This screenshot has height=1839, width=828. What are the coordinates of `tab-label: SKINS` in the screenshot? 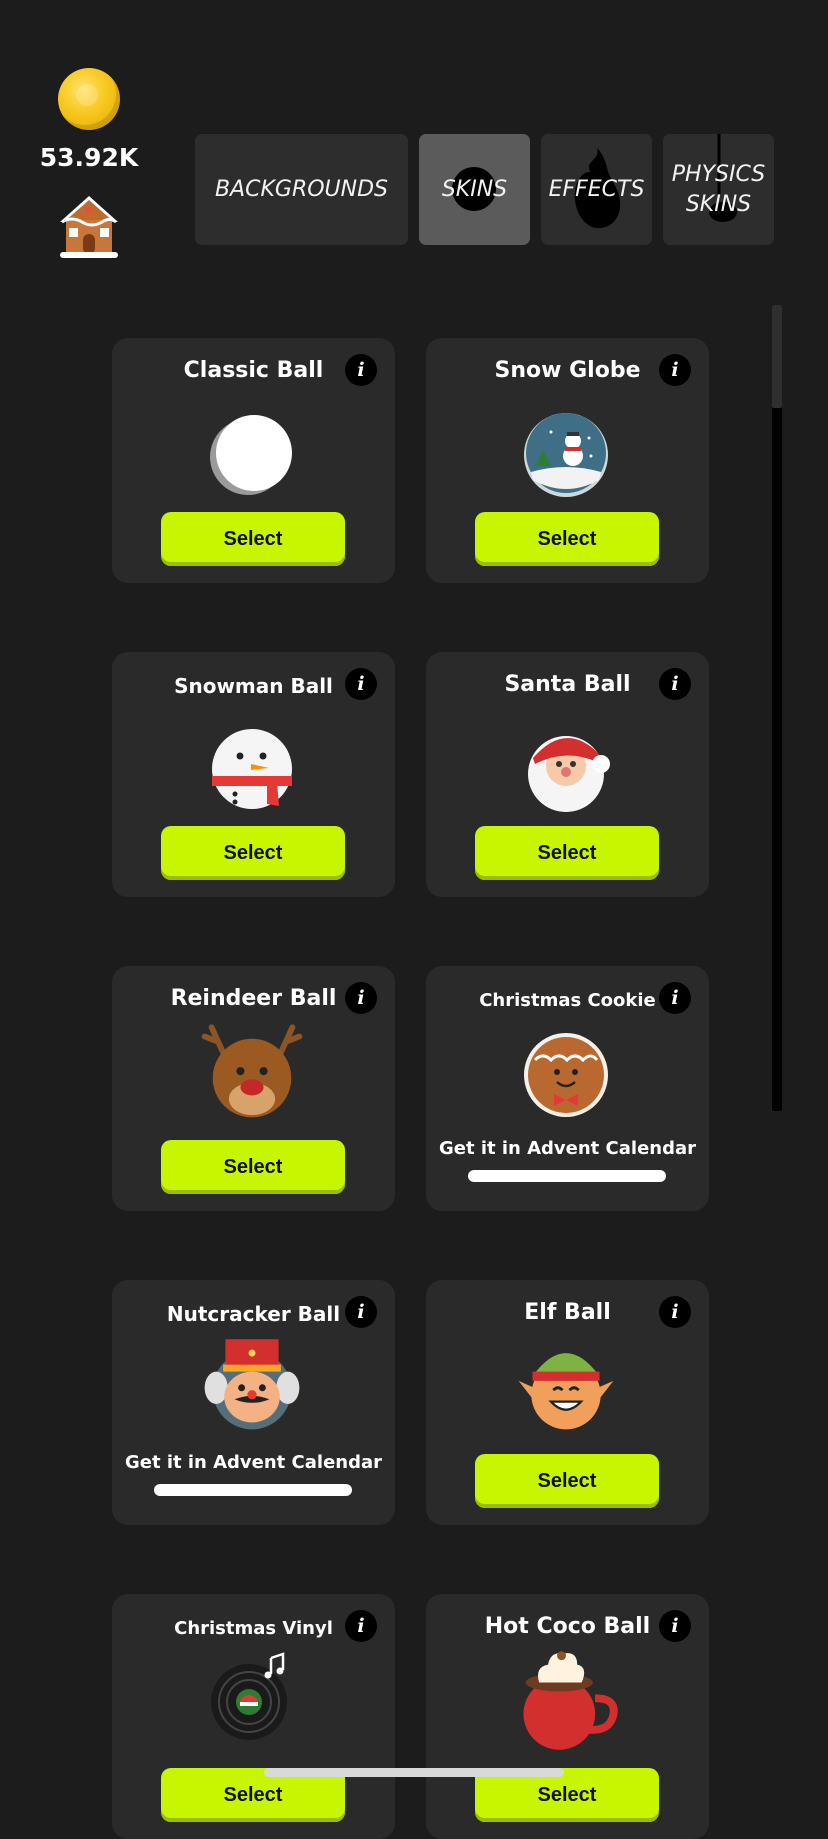 It's located at (474, 189).